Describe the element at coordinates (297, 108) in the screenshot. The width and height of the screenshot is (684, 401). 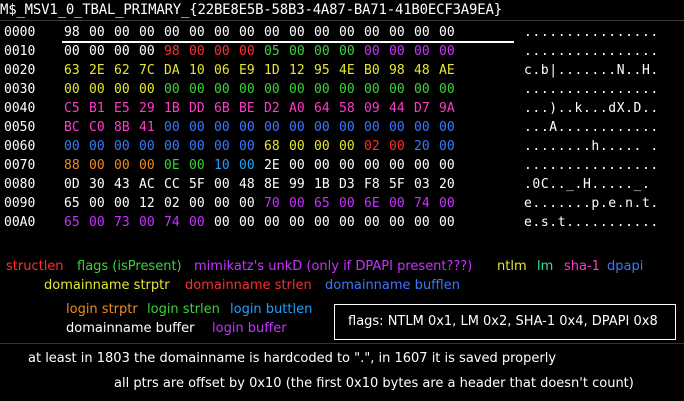
I see `hex-byte: A0` at that location.